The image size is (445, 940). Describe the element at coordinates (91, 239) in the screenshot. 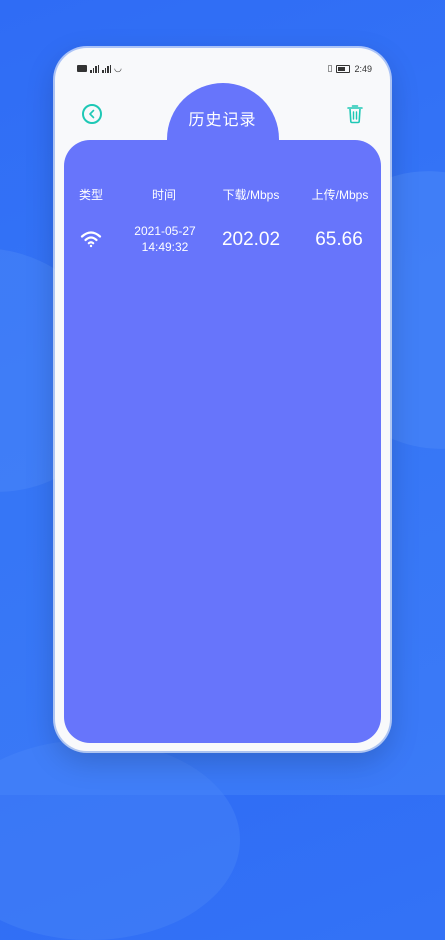

I see `wifi-icon` at that location.